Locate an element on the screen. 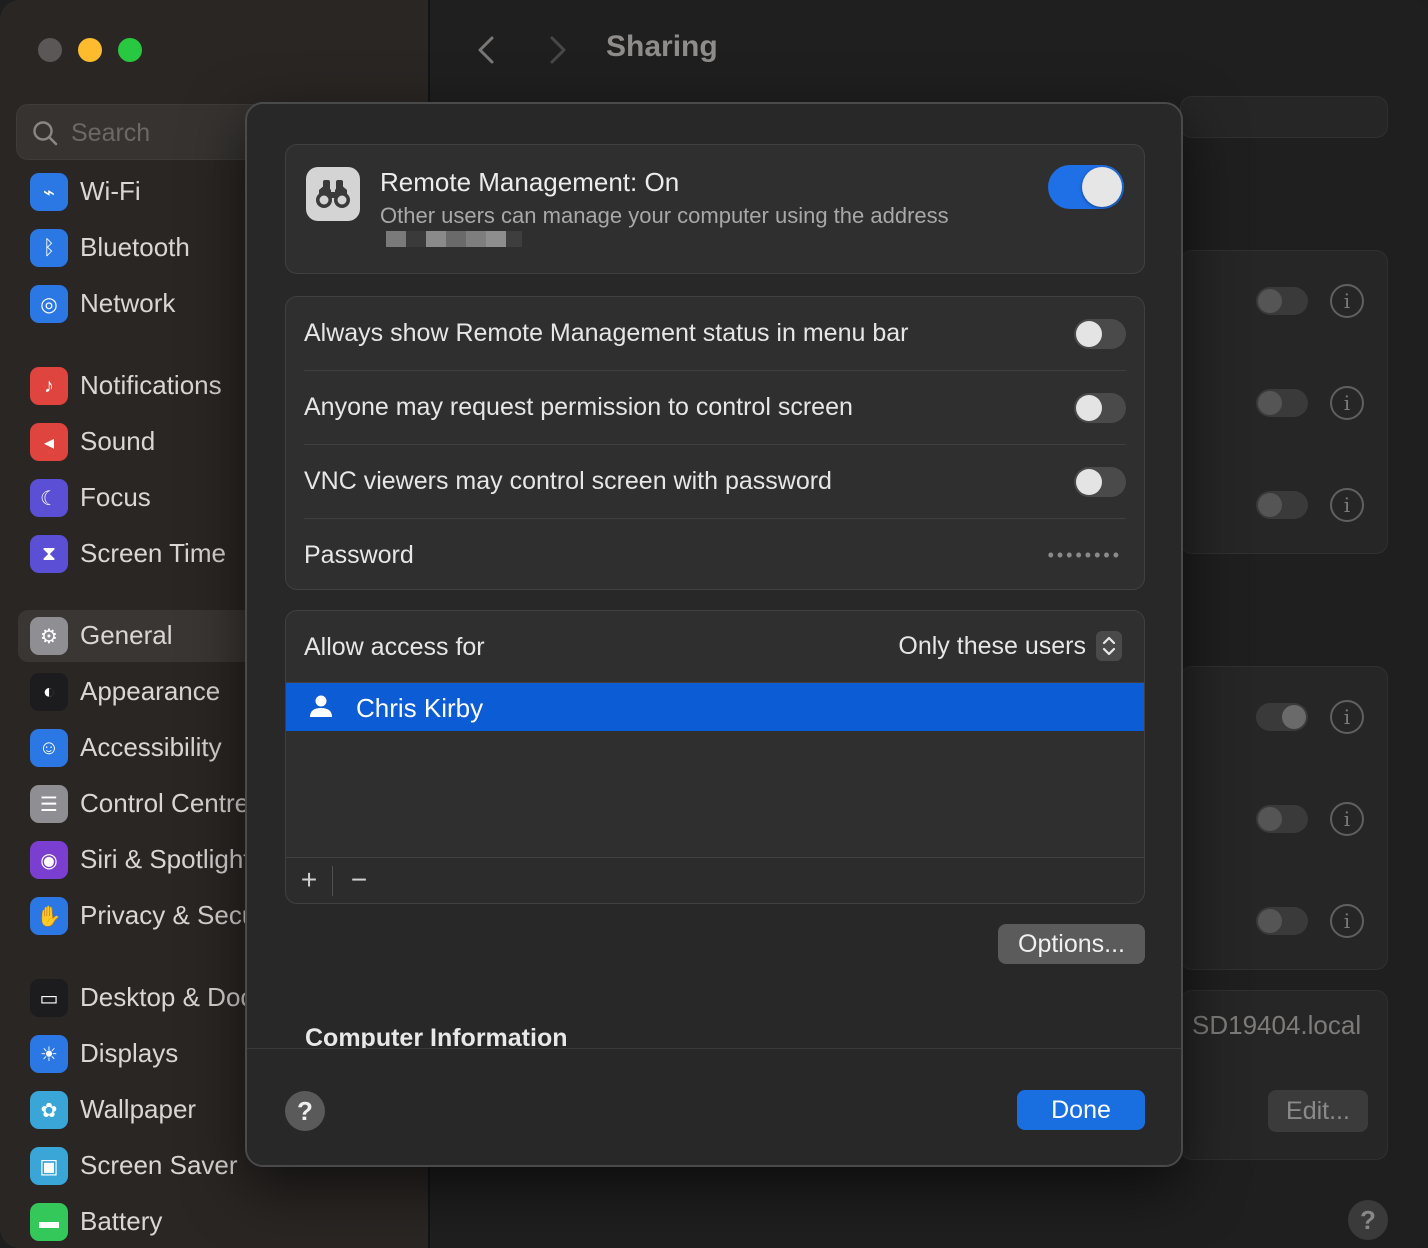 The height and width of the screenshot is (1248, 1428). moon-icon: ☾ is located at coordinates (49, 498).